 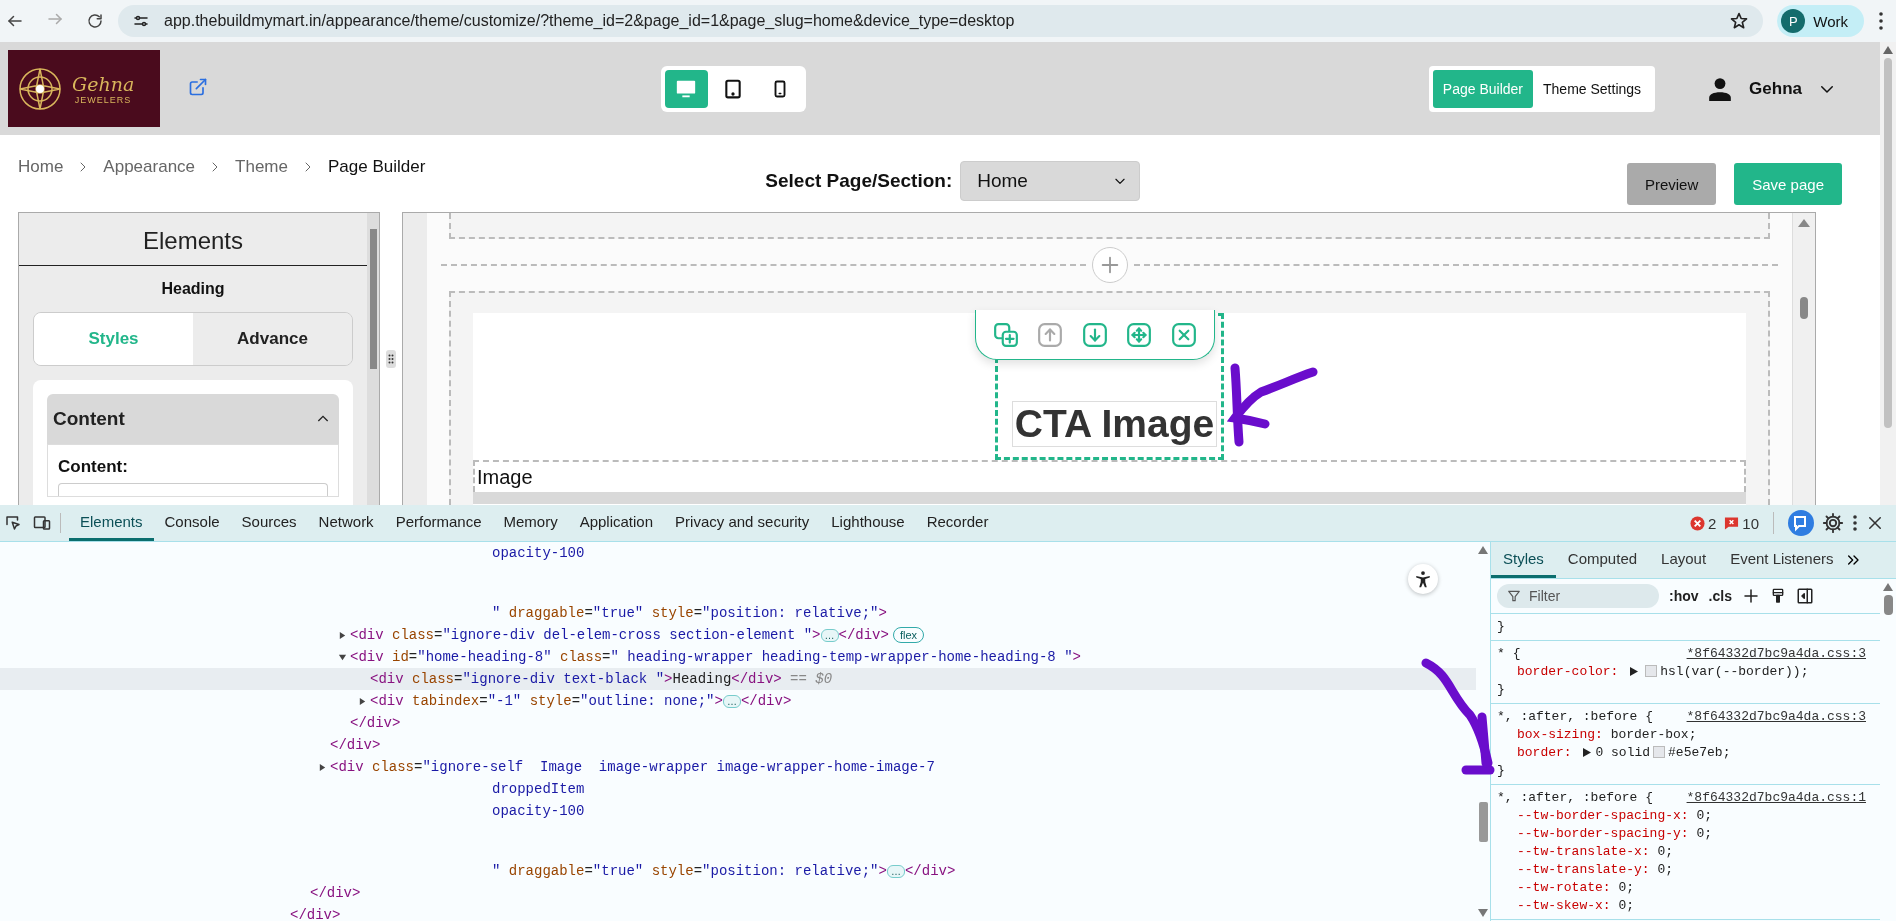 What do you see at coordinates (1741, 523) in the screenshot?
I see `issue-count: 10` at bounding box center [1741, 523].